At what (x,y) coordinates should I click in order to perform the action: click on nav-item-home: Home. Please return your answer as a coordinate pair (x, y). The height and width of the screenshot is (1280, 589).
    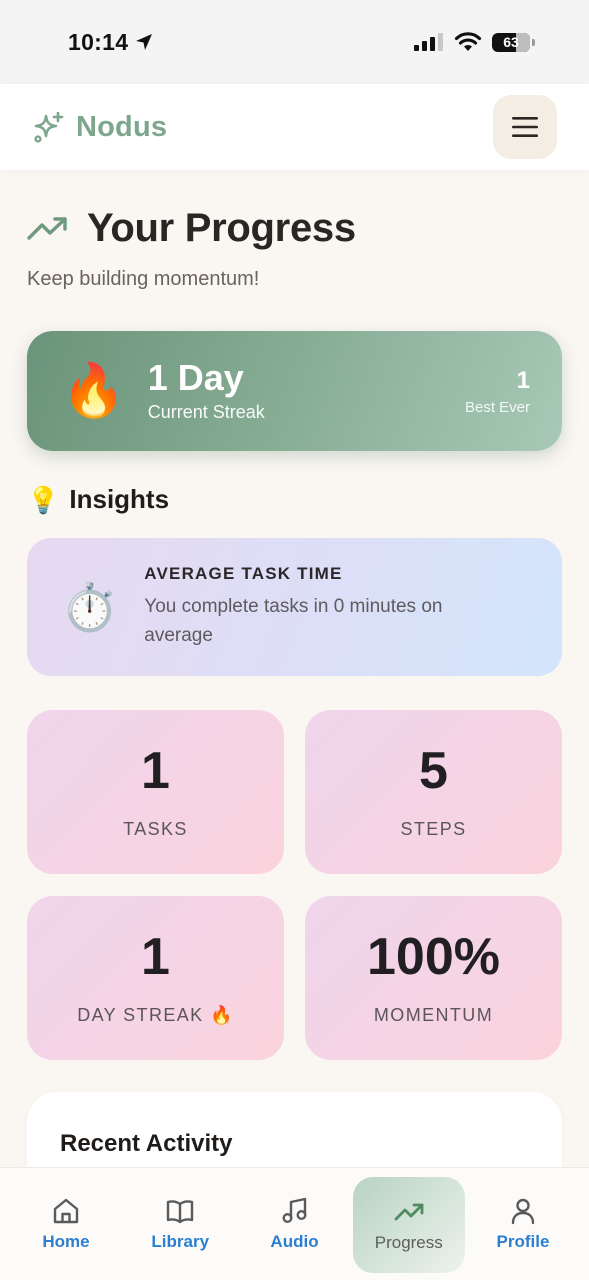
    Looking at the image, I should click on (66, 1224).